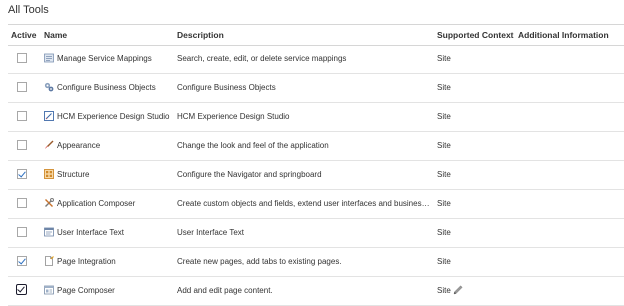 Image resolution: width=624 pixels, height=306 pixels. Describe the element at coordinates (96, 203) in the screenshot. I see `tool-name: Application Composer` at that location.